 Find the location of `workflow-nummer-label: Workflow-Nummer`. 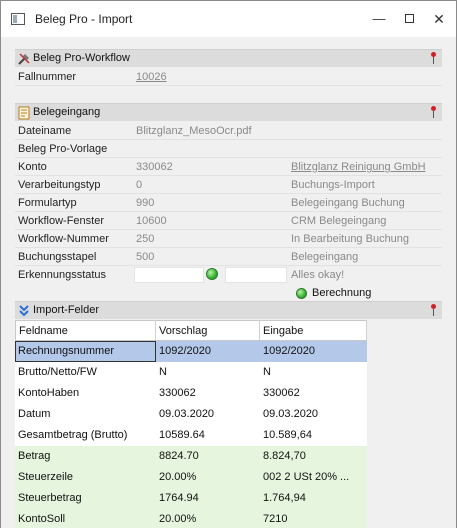

workflow-nummer-label: Workflow-Nummer is located at coordinates (63, 239).